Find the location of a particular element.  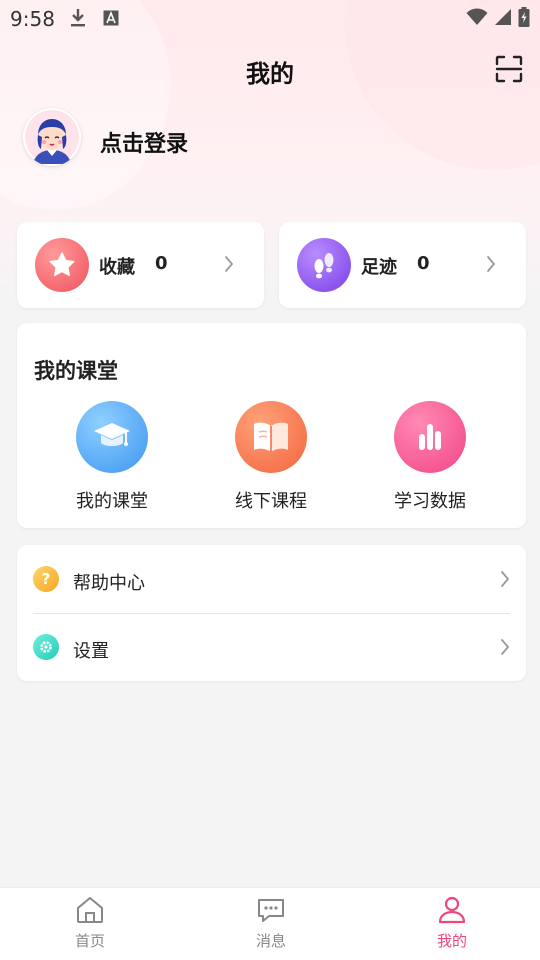

status-bar: 9:58 is located at coordinates (270, 19).